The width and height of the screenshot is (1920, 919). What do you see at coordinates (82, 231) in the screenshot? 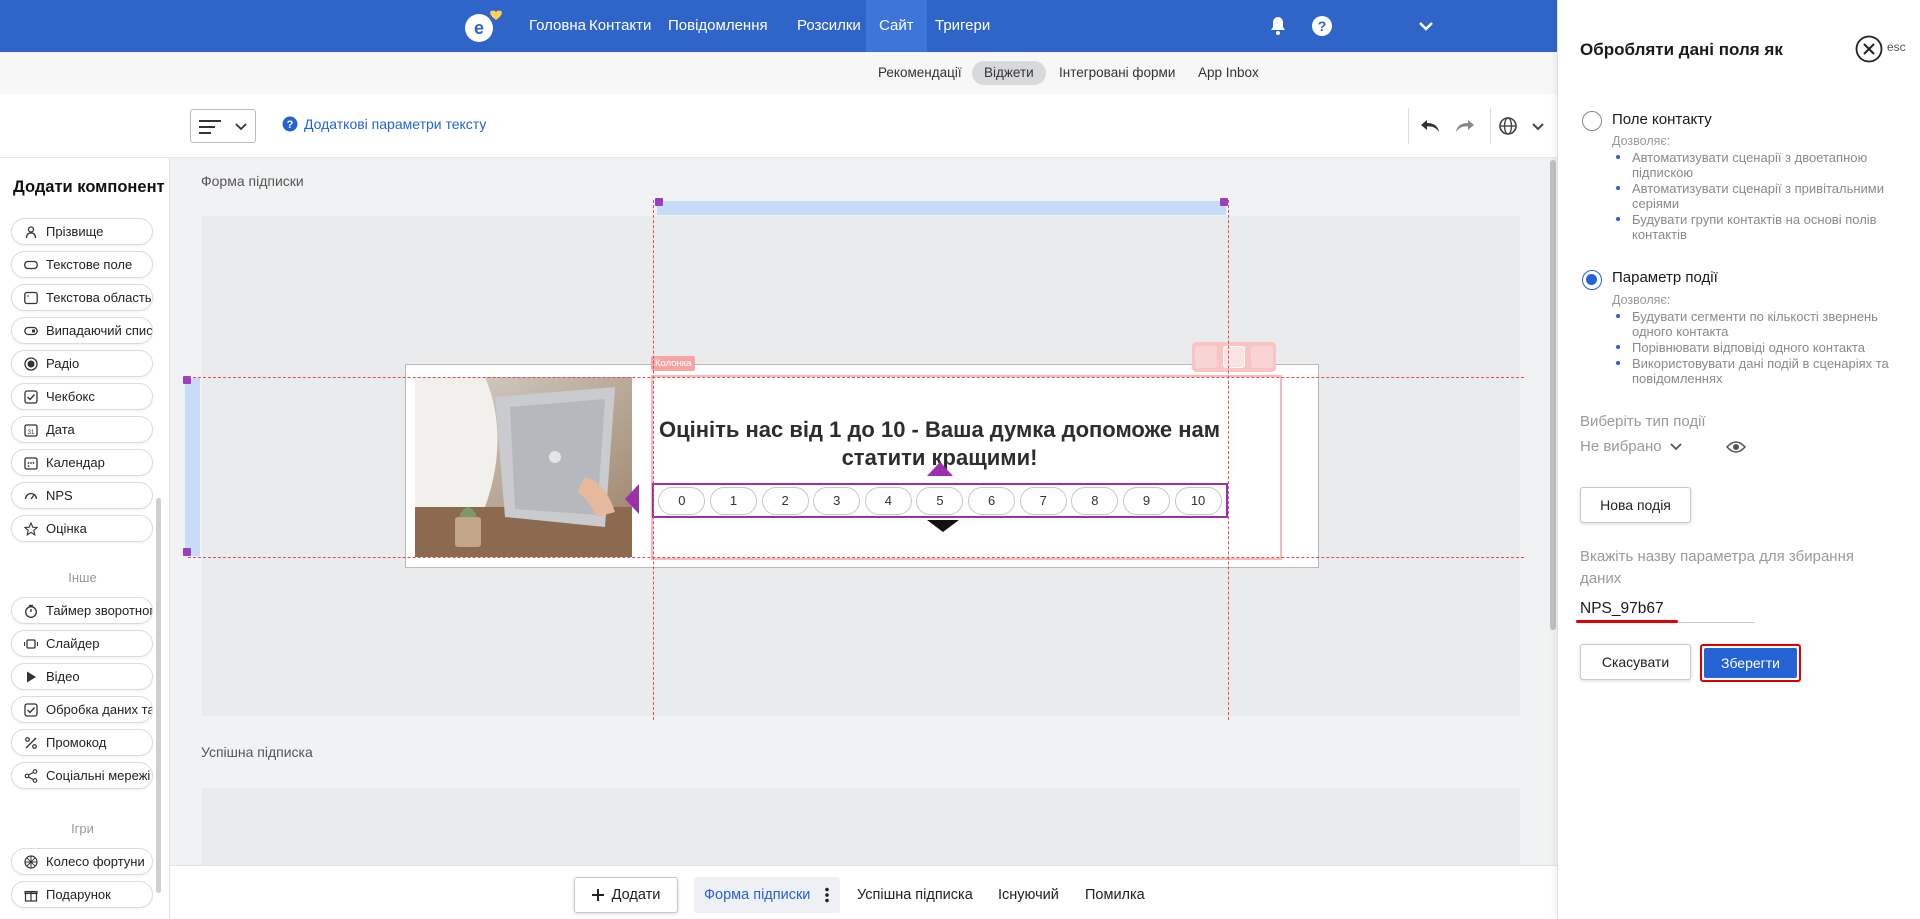
I see `component-surname: Прізвище` at bounding box center [82, 231].